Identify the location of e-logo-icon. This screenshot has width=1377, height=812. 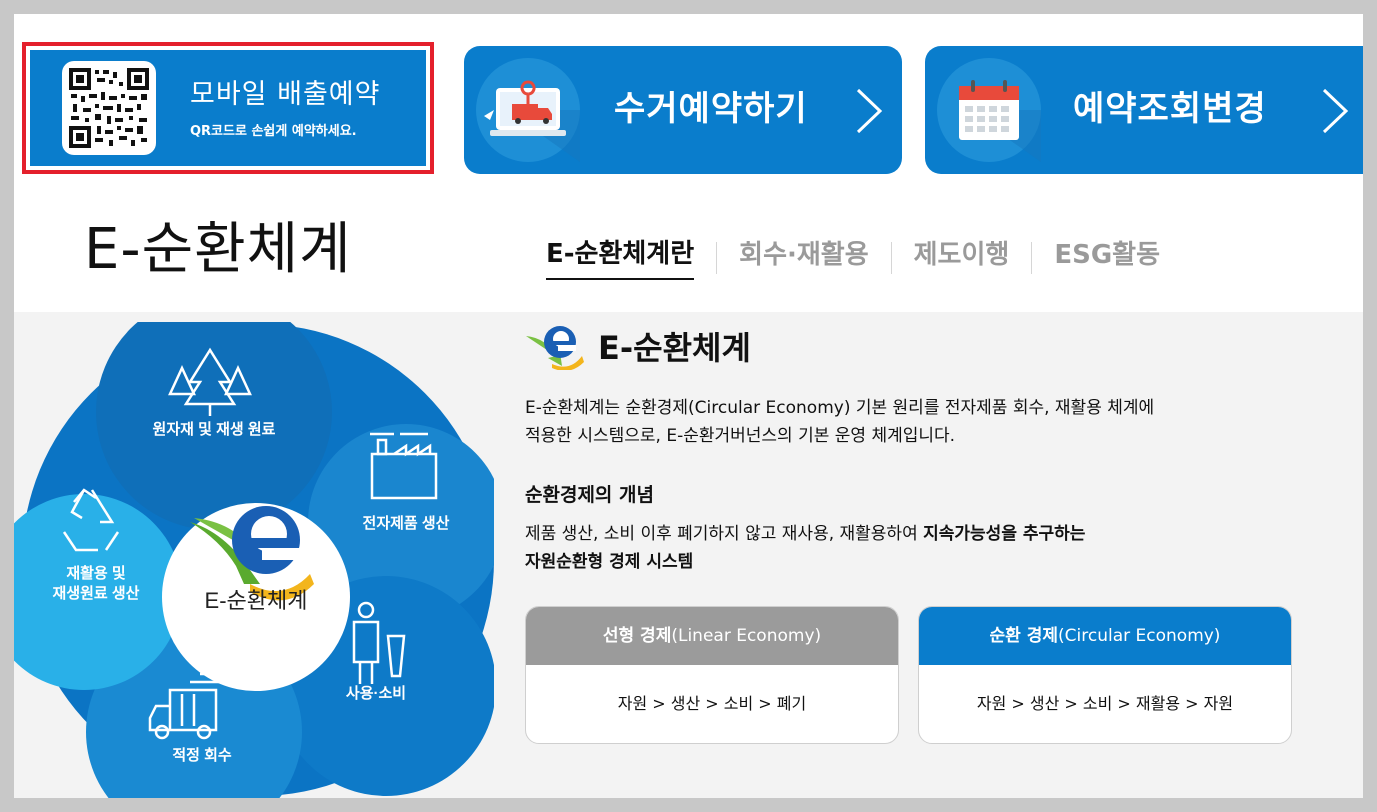
(555, 348).